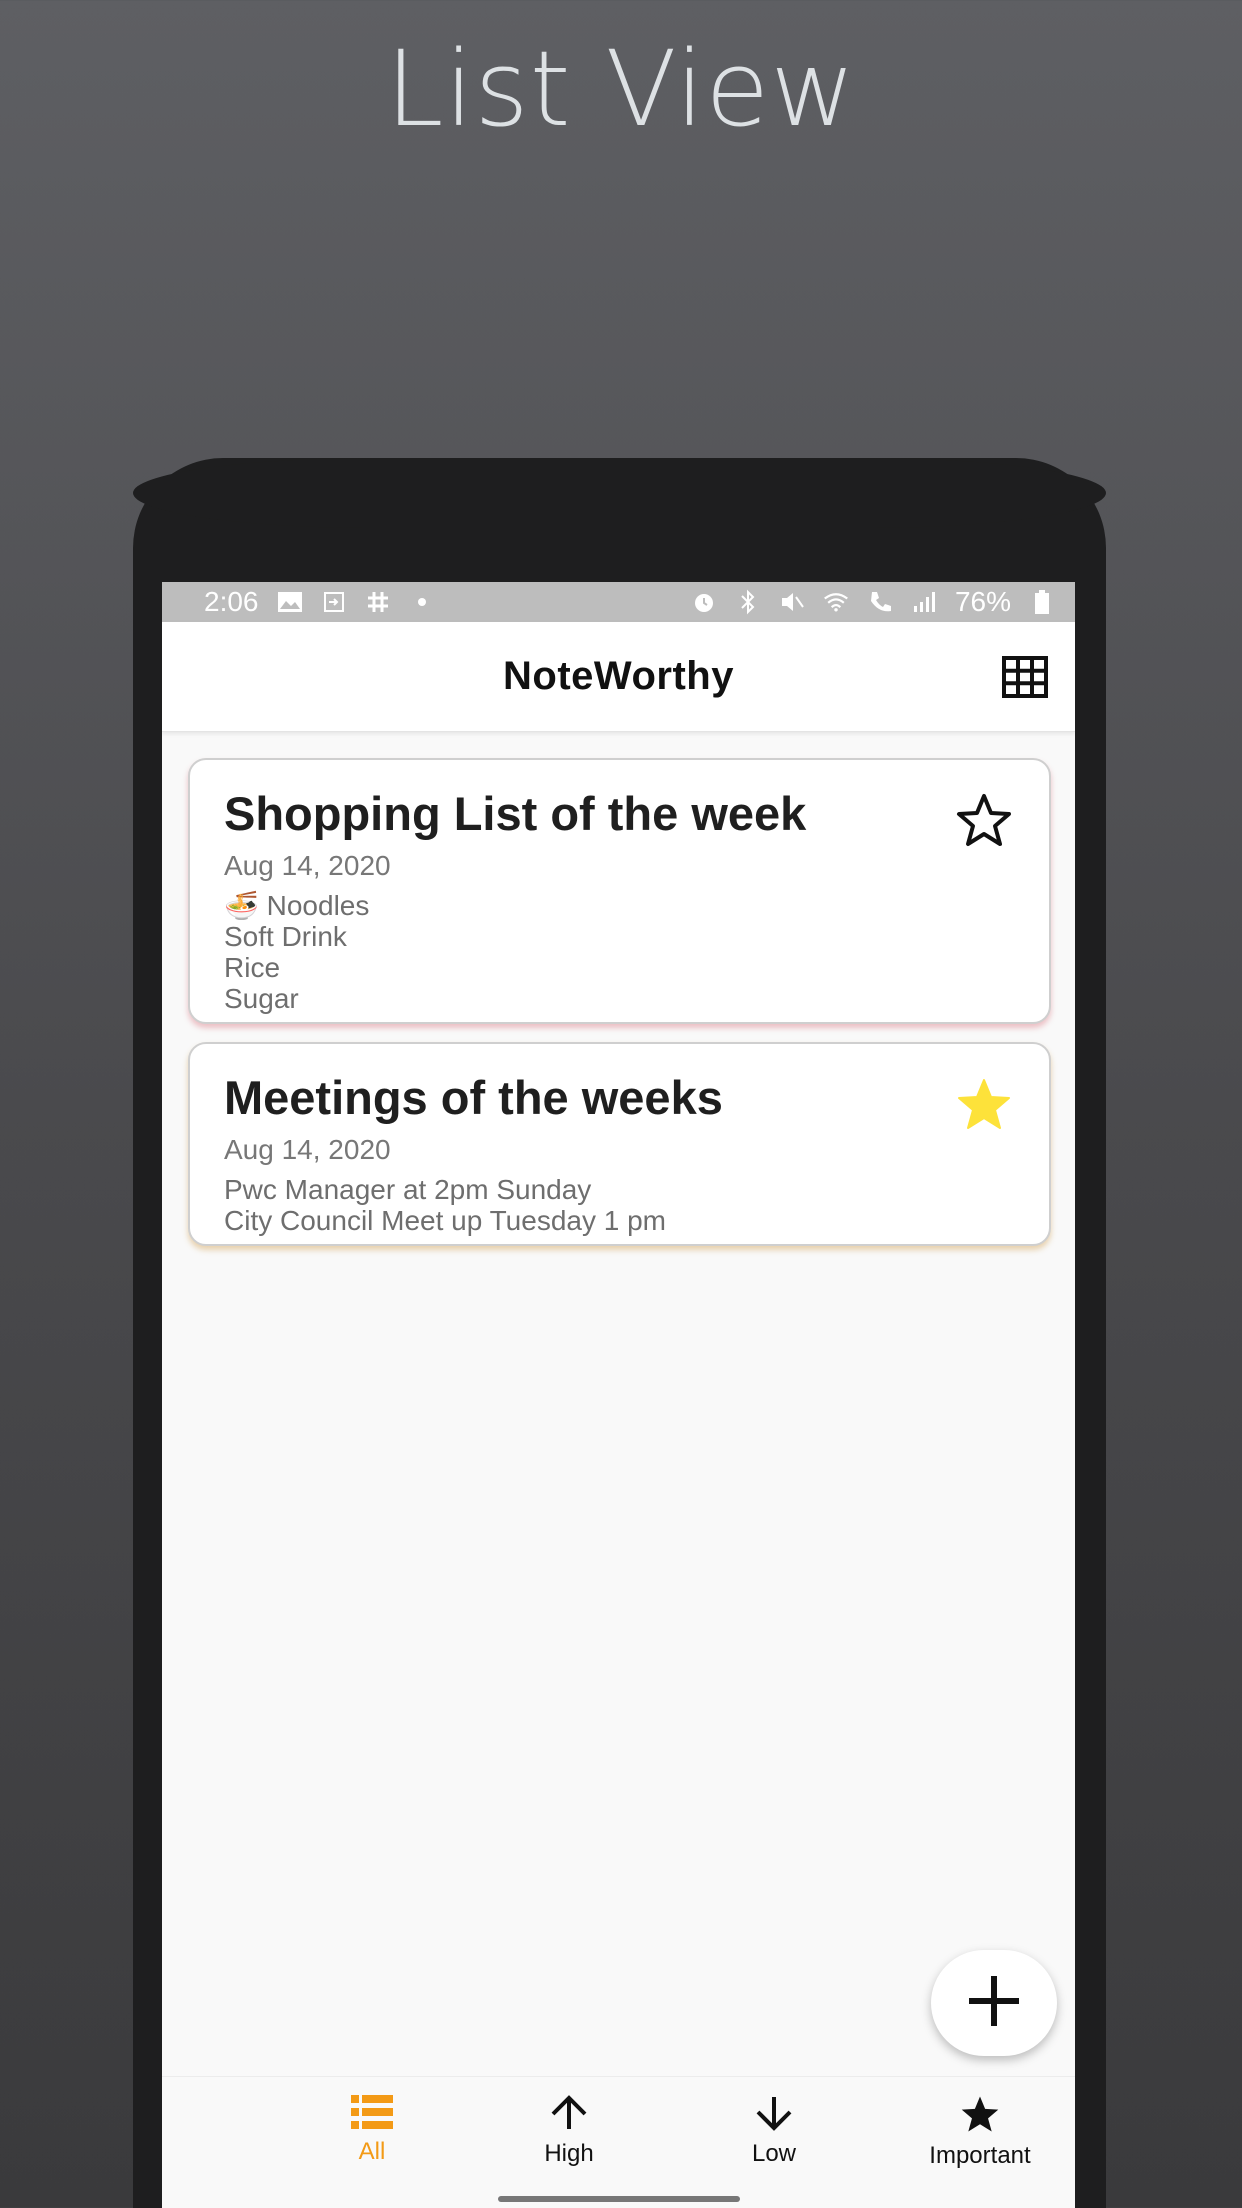 Image resolution: width=1242 pixels, height=2208 pixels. Describe the element at coordinates (290, 602) in the screenshot. I see `image-icon` at that location.